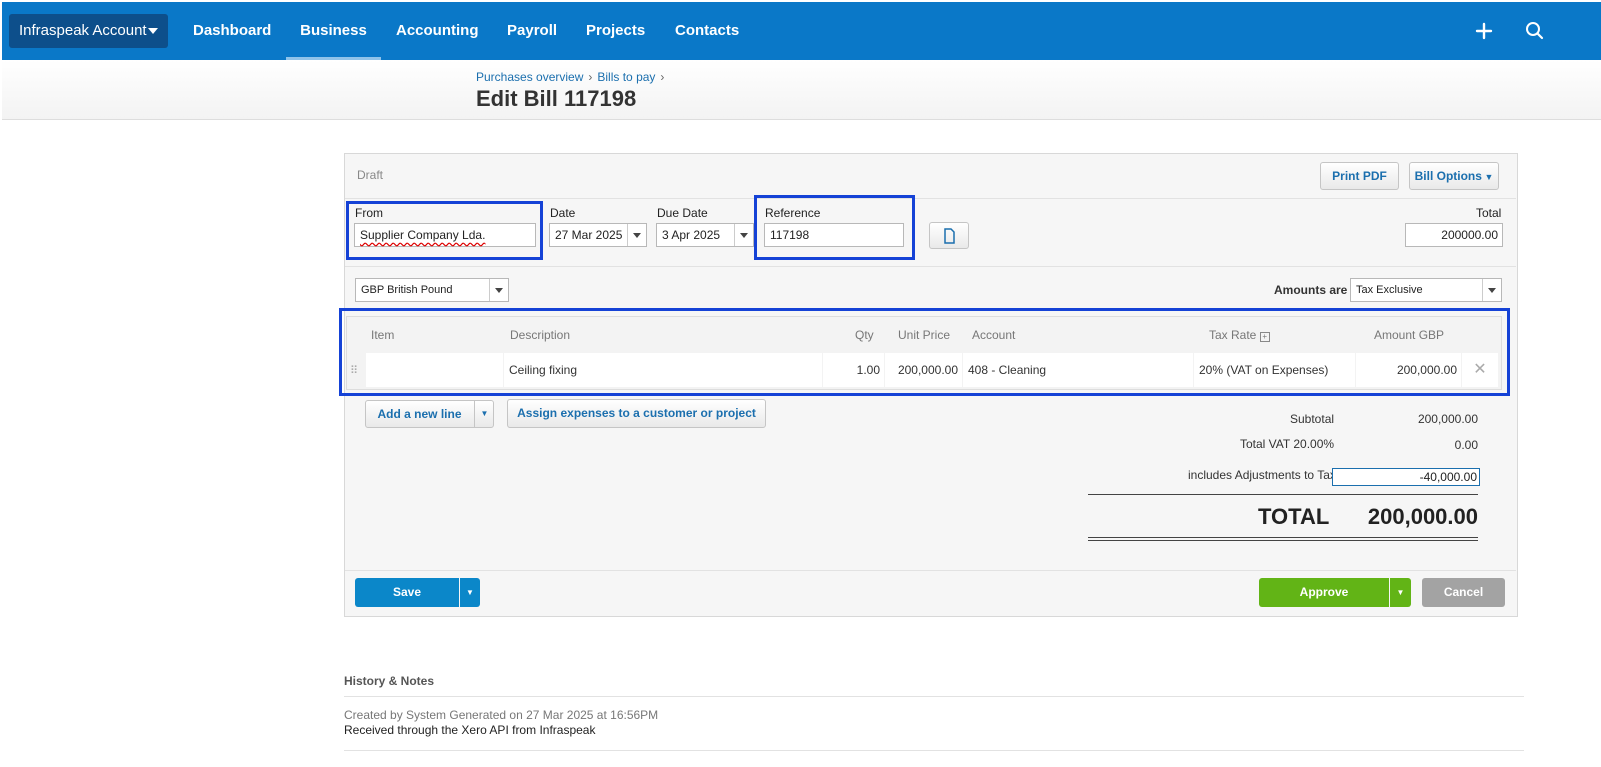 The width and height of the screenshot is (1601, 767). What do you see at coordinates (370, 175) in the screenshot?
I see `status-label: Draft` at bounding box center [370, 175].